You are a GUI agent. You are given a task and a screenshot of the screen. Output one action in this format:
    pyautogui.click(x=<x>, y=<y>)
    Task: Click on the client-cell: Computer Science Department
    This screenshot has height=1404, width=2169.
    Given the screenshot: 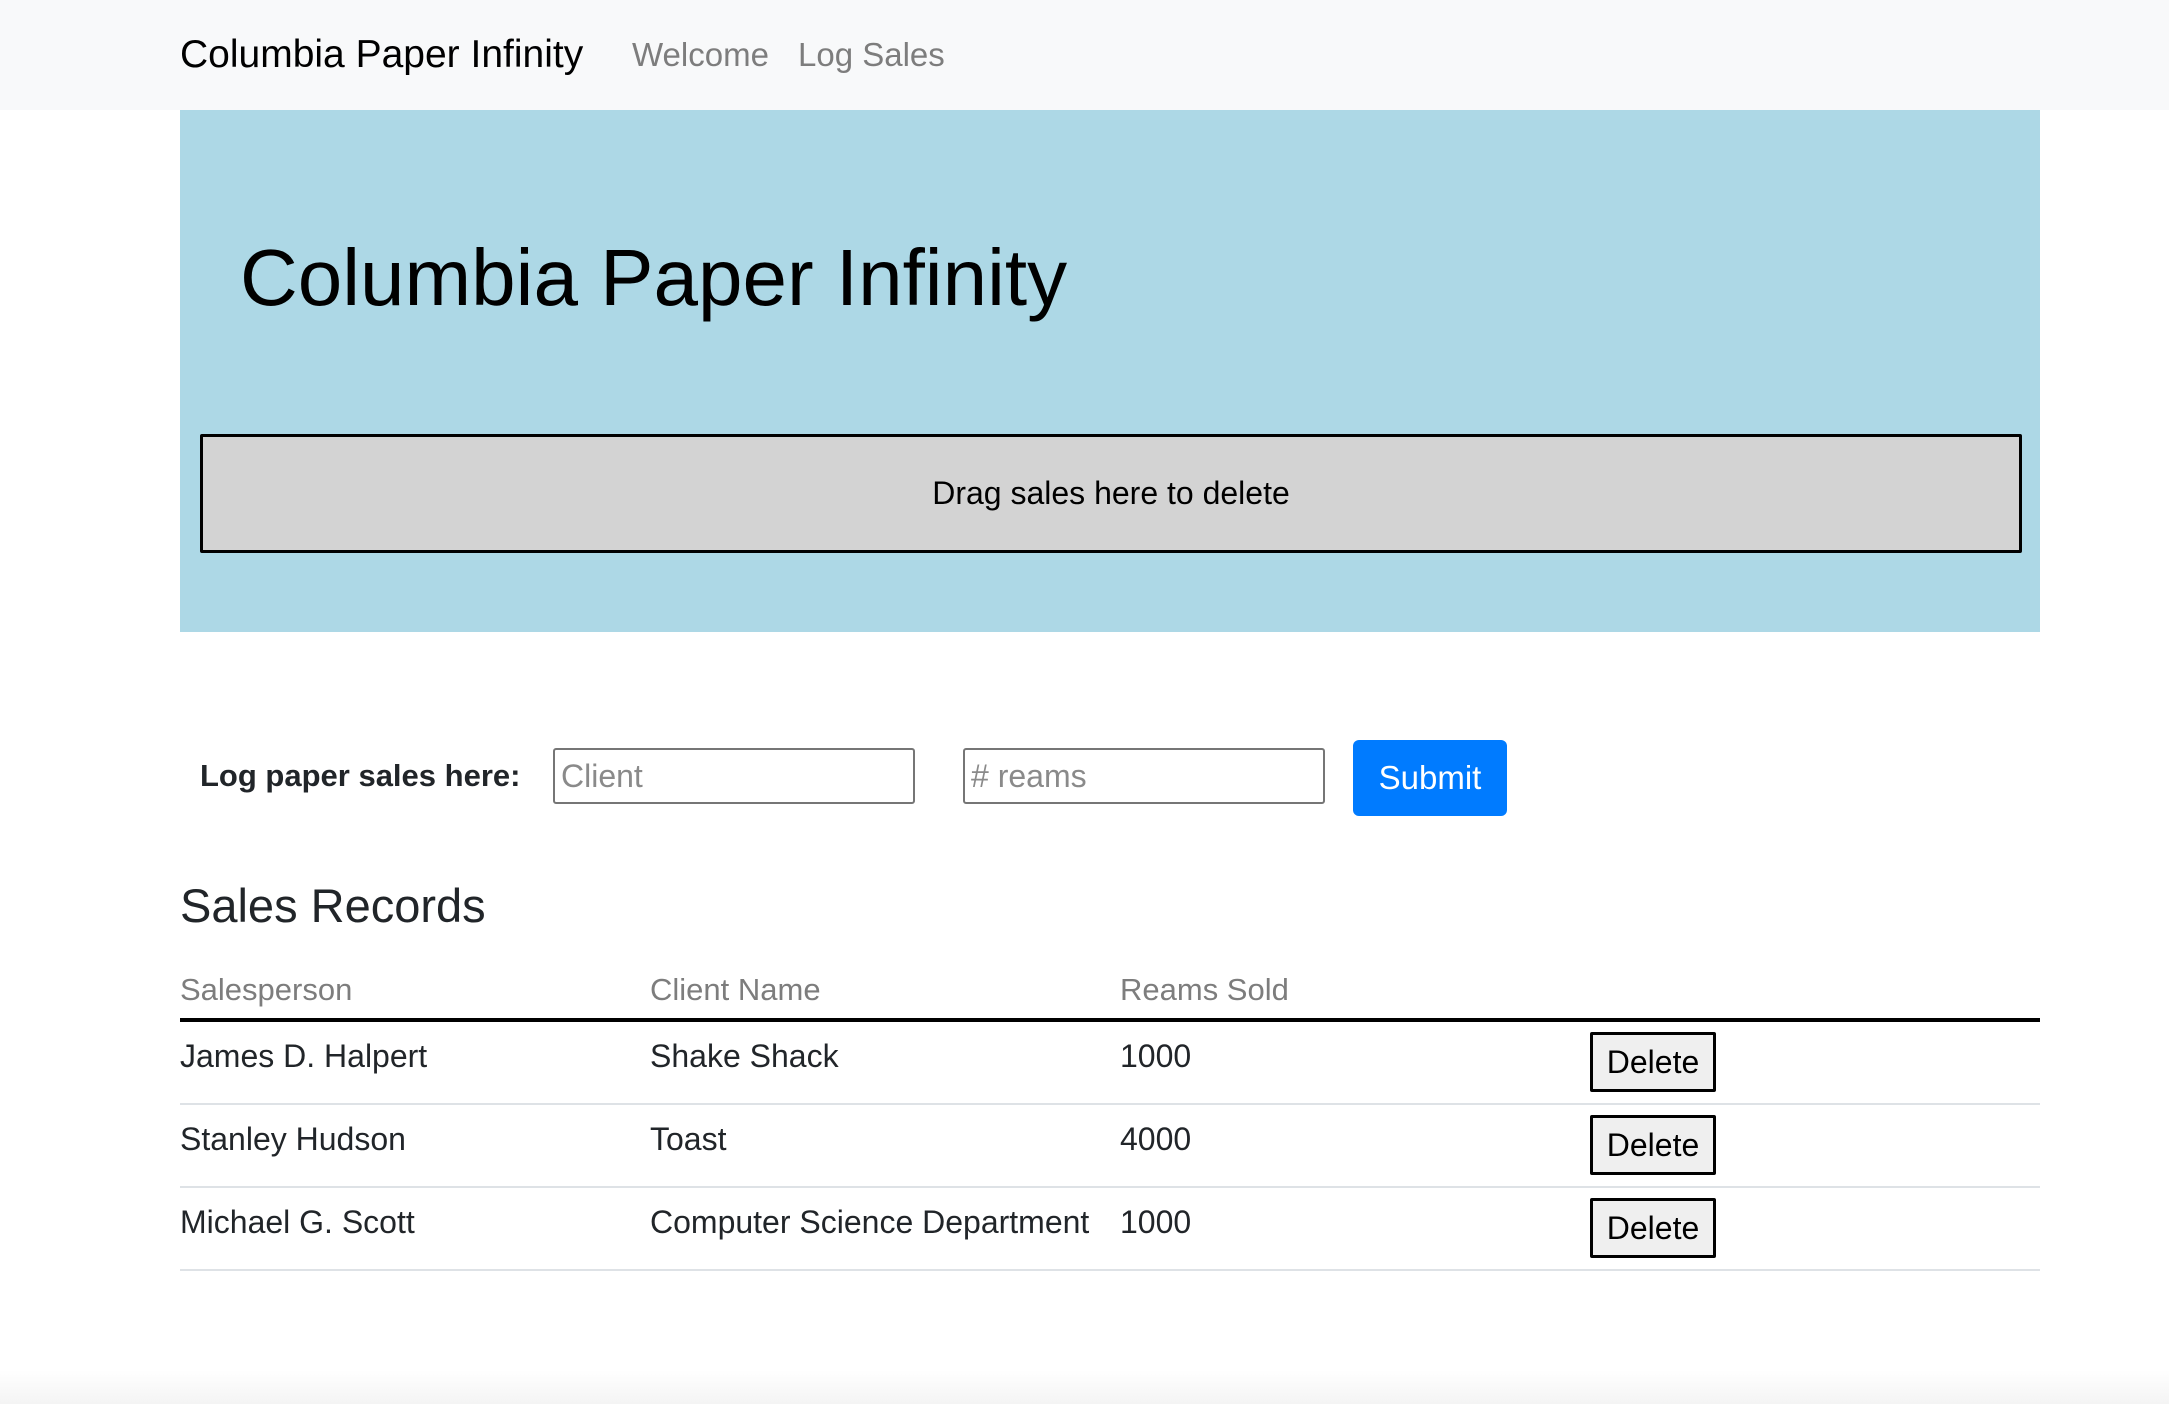 What is the action you would take?
    pyautogui.click(x=870, y=1222)
    